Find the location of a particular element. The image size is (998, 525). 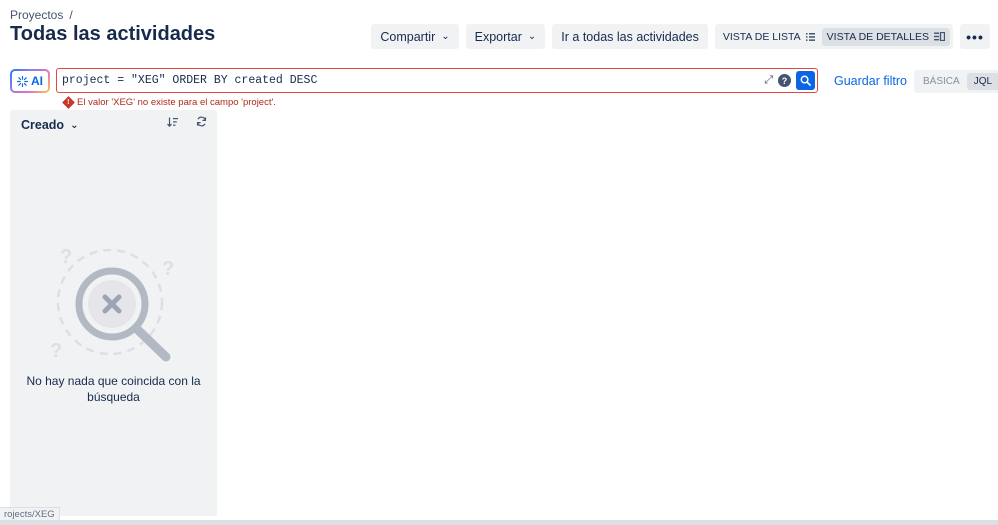

ai-button-label: AI is located at coordinates (37, 81).